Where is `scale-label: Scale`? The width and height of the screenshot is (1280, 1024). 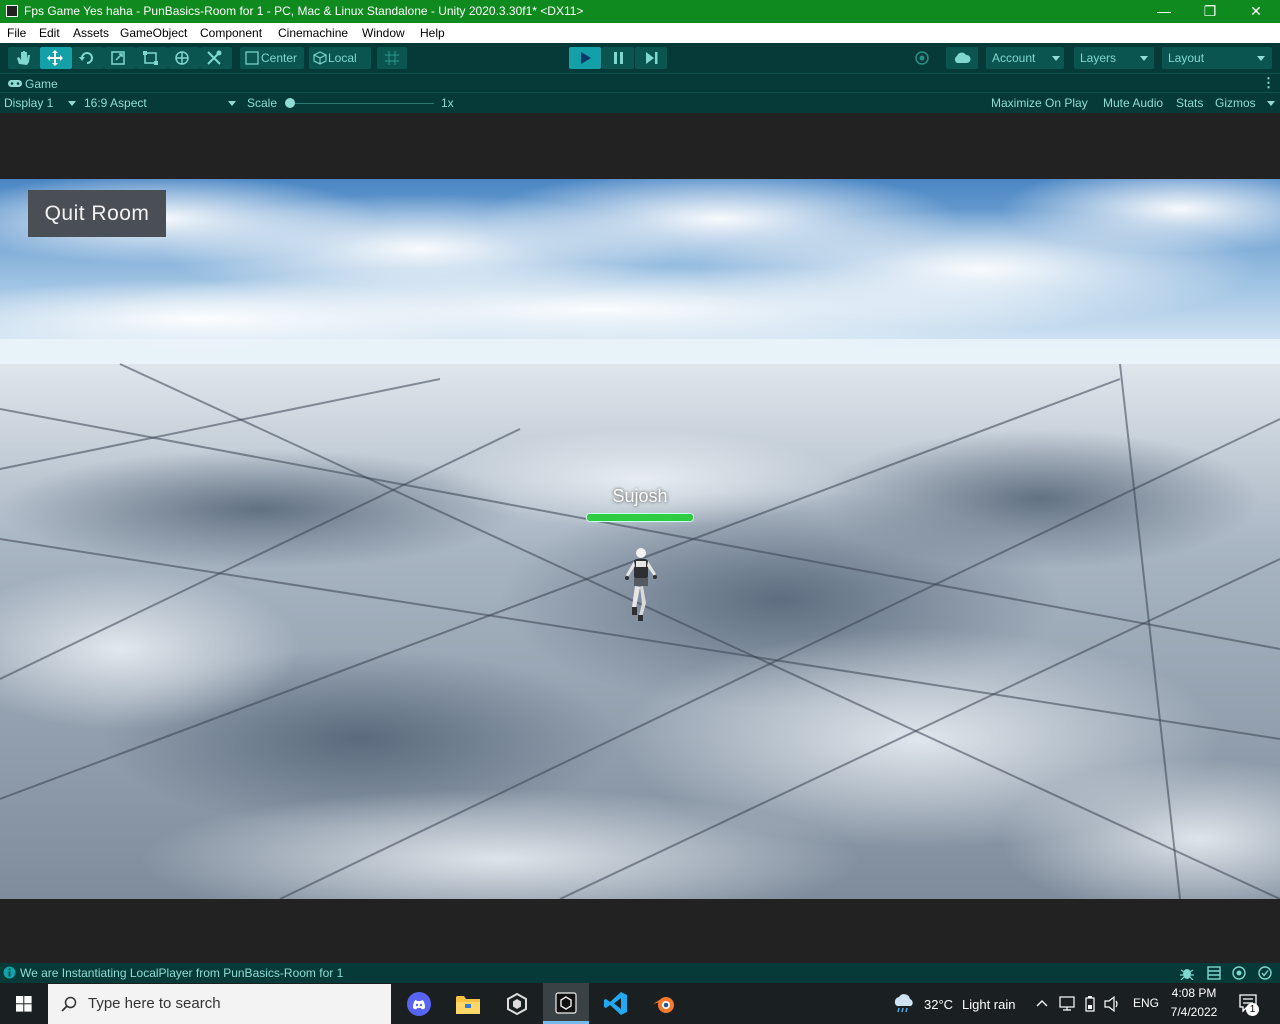 scale-label: Scale is located at coordinates (262, 103).